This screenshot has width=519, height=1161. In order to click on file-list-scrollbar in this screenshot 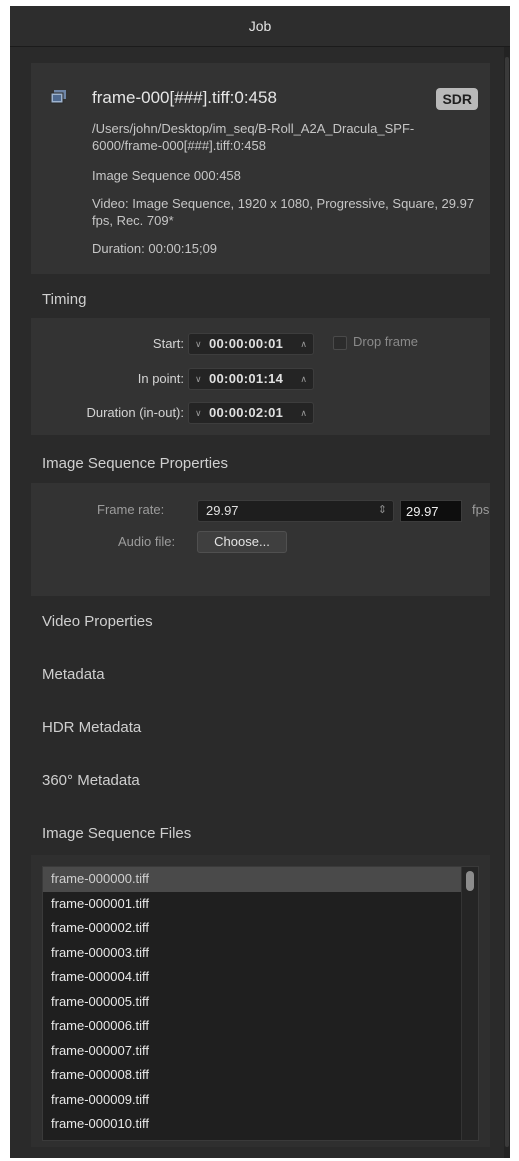, I will do `click(469, 1003)`.